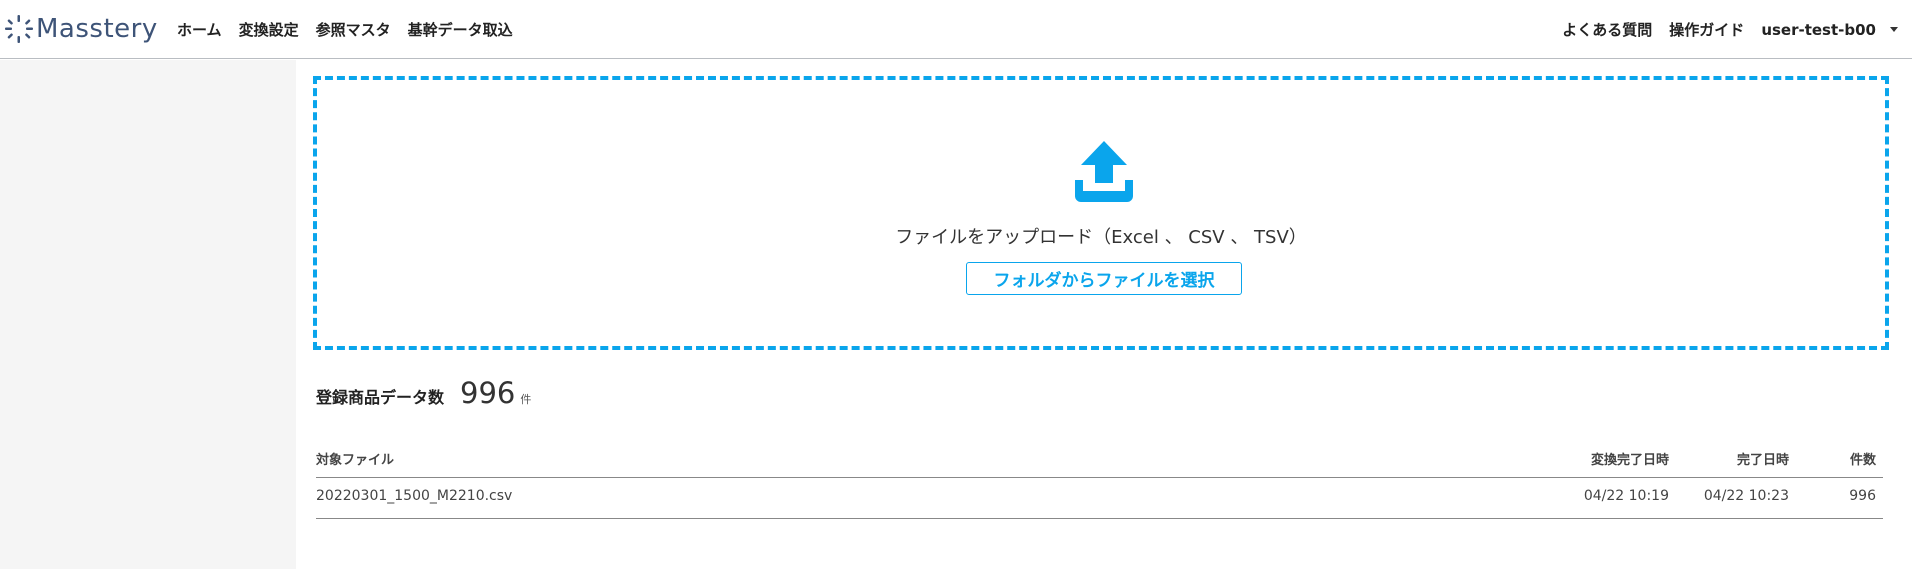 This screenshot has height=569, width=1912. I want to click on guide-link: 操作ガイド, so click(1706, 29).